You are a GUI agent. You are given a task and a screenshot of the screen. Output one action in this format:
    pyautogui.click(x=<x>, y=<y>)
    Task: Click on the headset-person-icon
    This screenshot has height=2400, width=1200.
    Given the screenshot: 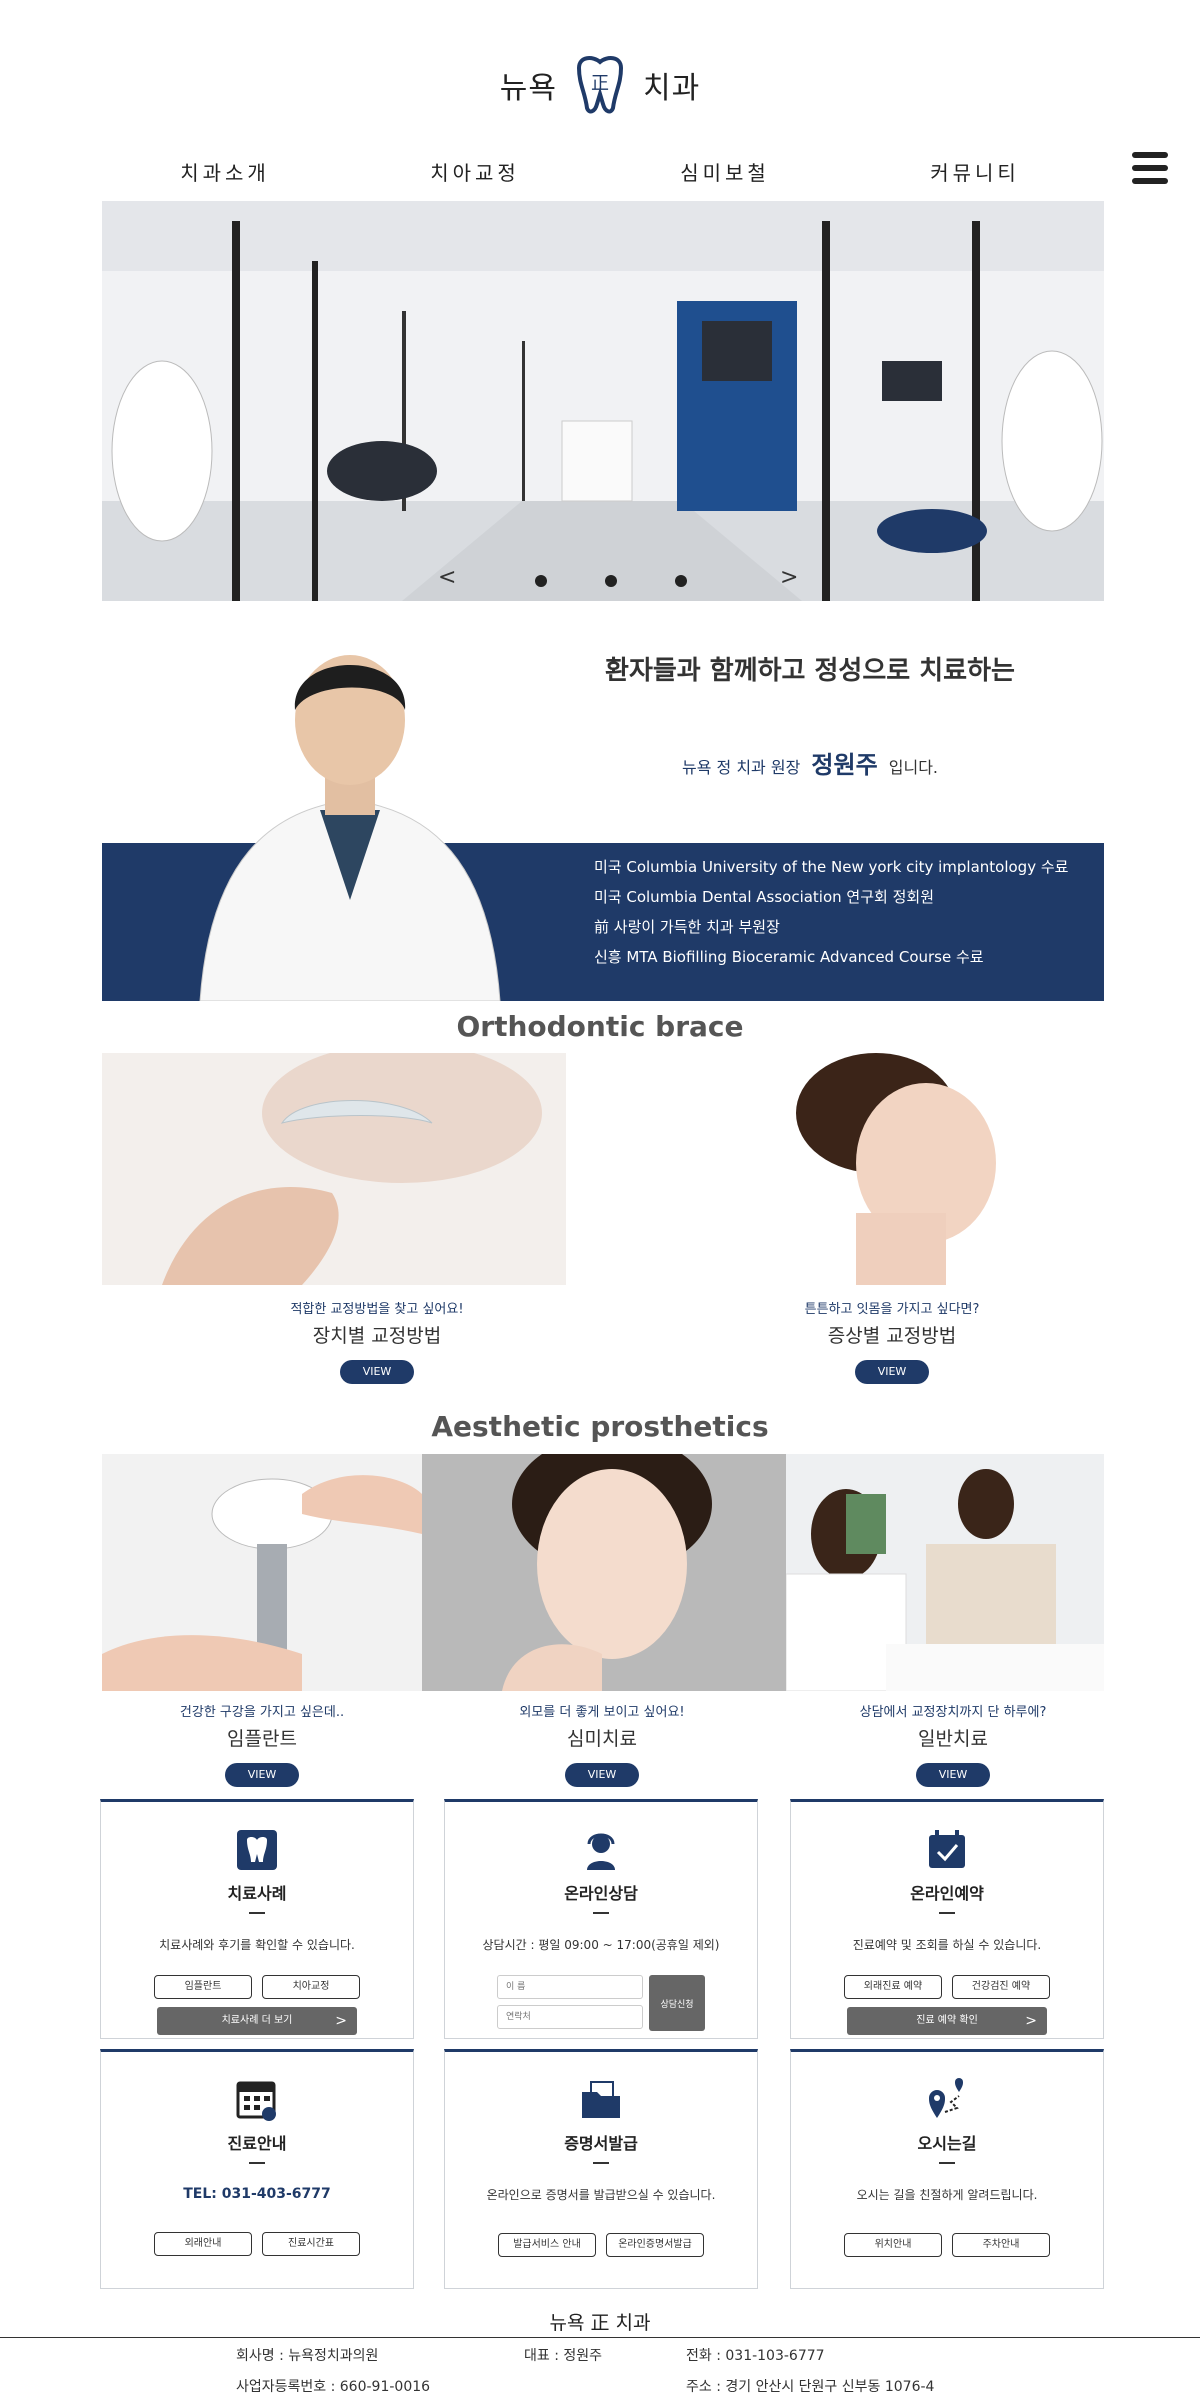 What is the action you would take?
    pyautogui.click(x=601, y=1851)
    